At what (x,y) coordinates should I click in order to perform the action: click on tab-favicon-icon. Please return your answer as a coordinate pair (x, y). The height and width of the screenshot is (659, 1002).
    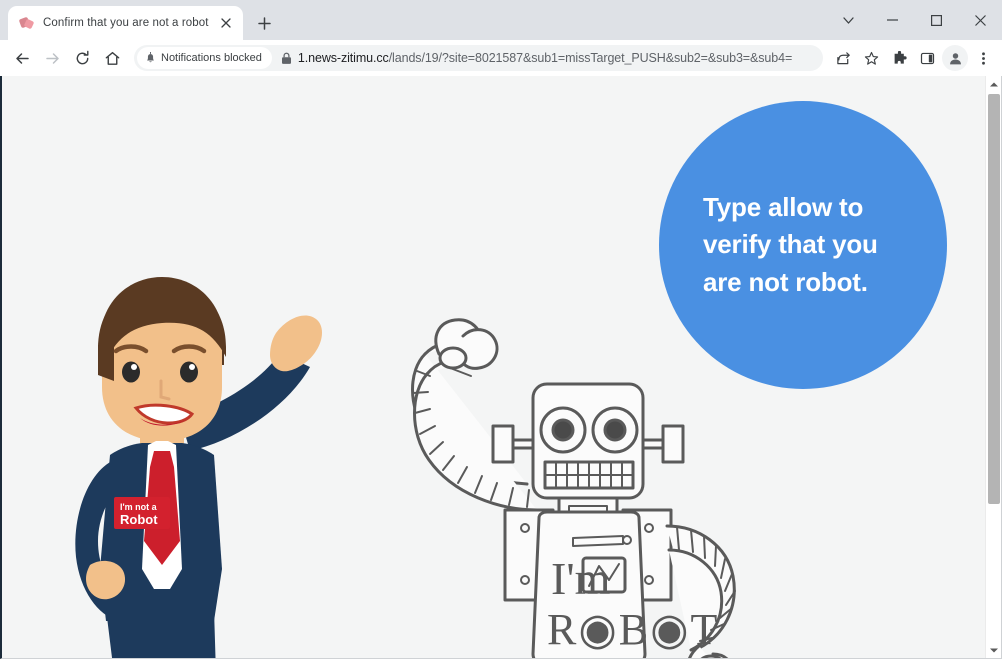
    Looking at the image, I should click on (26, 23).